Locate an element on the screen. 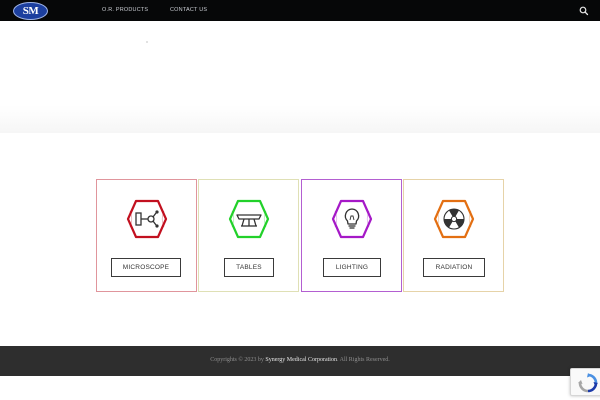 This screenshot has height=400, width=600. search-icon is located at coordinates (584, 11).